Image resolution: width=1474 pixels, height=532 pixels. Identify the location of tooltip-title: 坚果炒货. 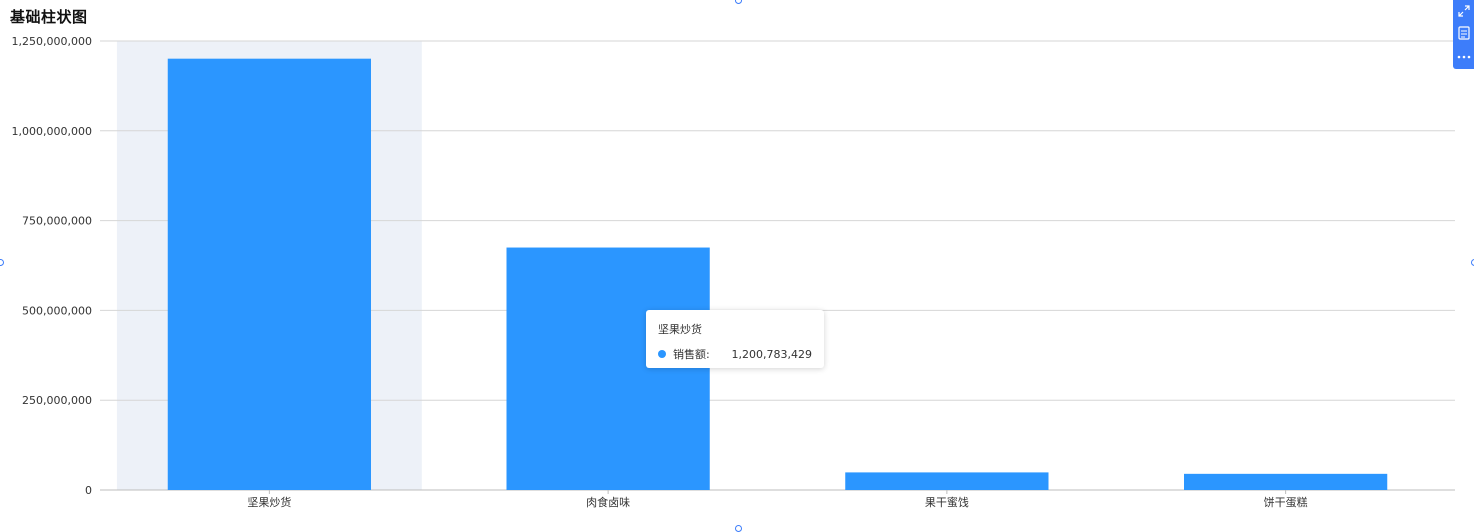
(680, 329).